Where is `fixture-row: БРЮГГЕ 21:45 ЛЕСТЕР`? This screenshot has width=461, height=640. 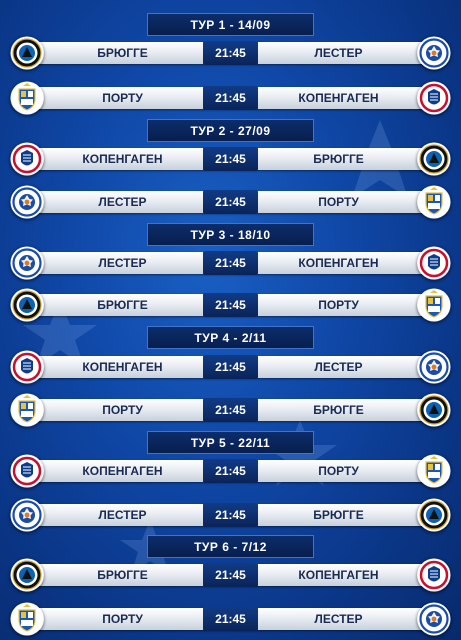
fixture-row: БРЮГГЕ 21:45 ЛЕСТЕР is located at coordinates (230, 53).